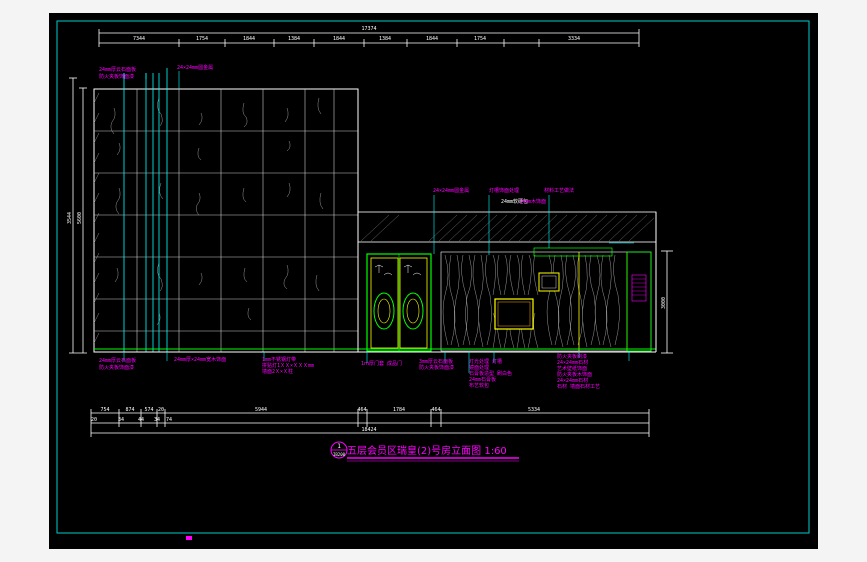 This screenshot has width=867, height=562. Describe the element at coordinates (485, 361) in the screenshot. I see `svg-text: 灯光处理 灯槽` at that location.